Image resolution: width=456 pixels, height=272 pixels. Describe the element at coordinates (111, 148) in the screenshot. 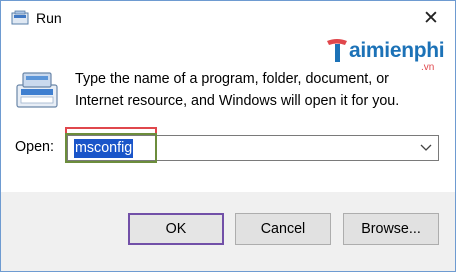

I see `highlight-box-green` at that location.